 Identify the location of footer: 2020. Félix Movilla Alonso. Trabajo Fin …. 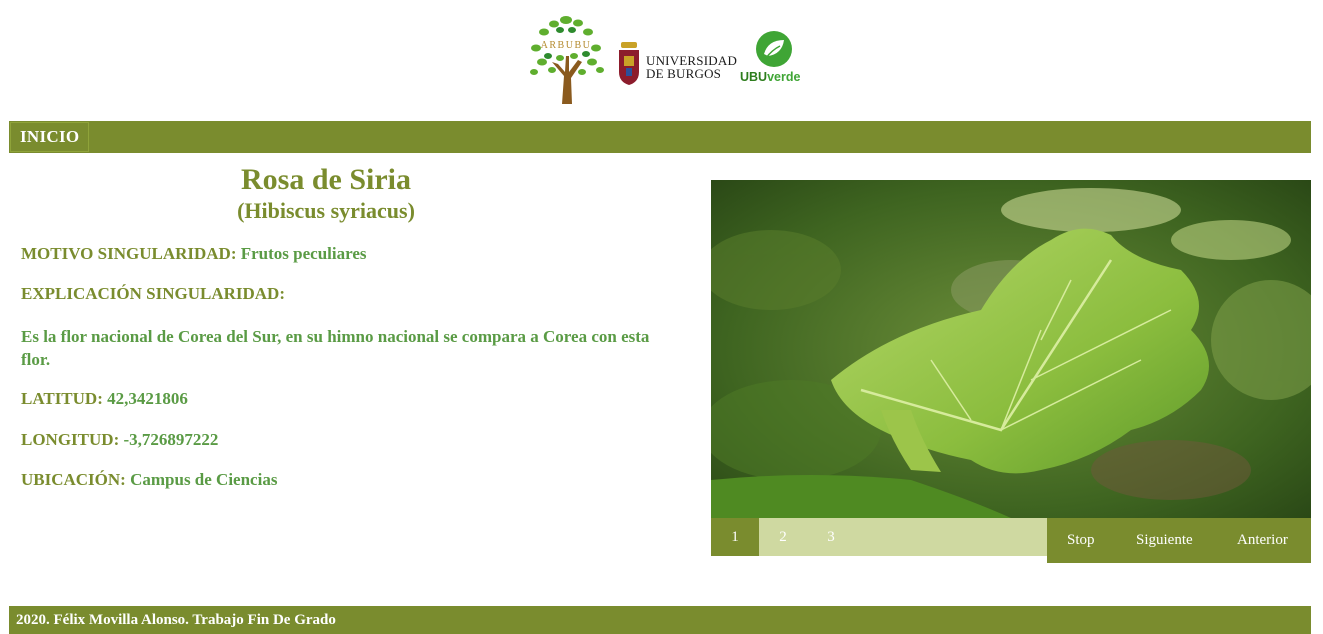
(660, 620).